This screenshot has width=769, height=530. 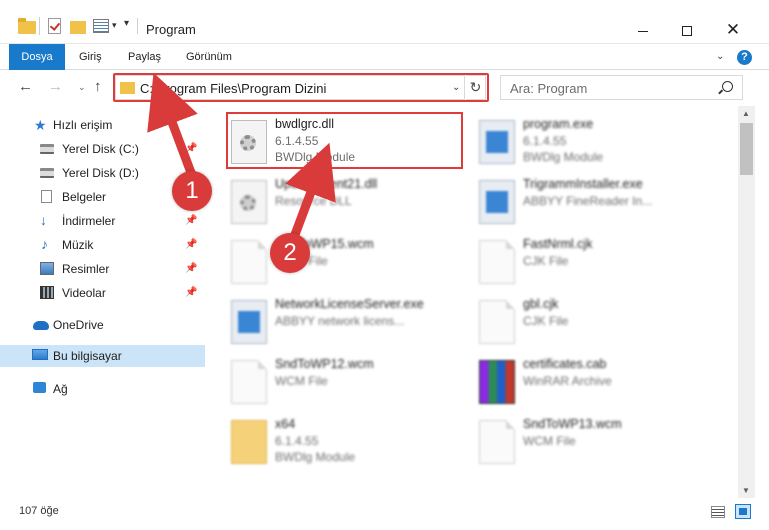 I want to click on sidebar-item-this-pc: Bu bilgisayar, so click(x=102, y=356).